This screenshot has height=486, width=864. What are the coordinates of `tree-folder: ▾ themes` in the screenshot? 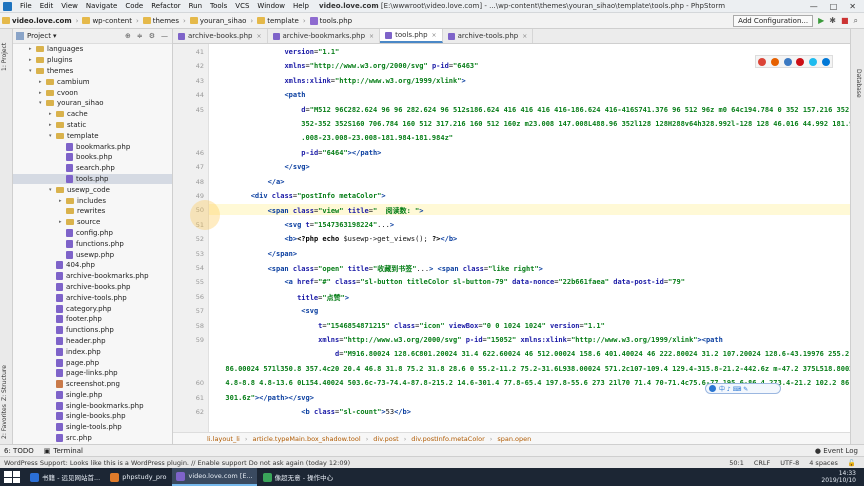 It's located at (92, 71).